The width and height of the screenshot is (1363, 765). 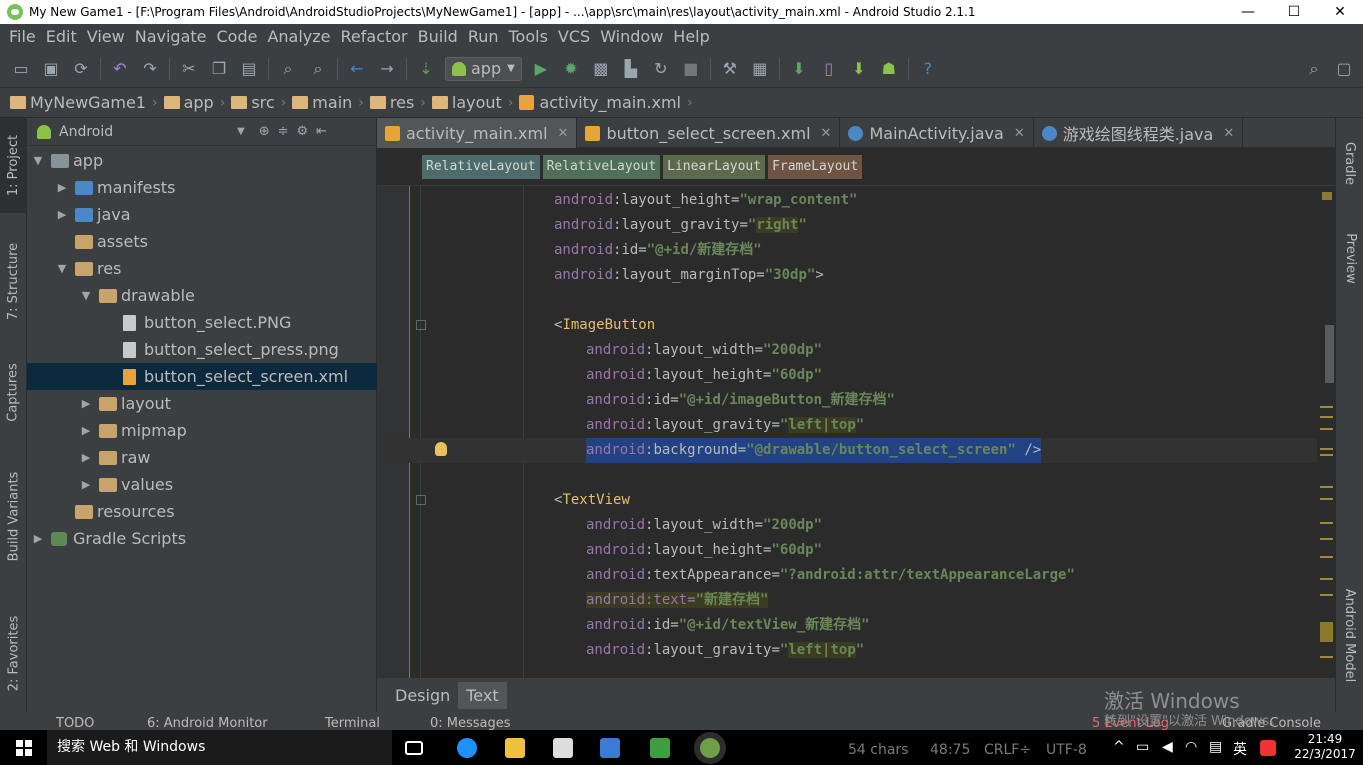 I want to click on green-app-icon, so click(x=660, y=748).